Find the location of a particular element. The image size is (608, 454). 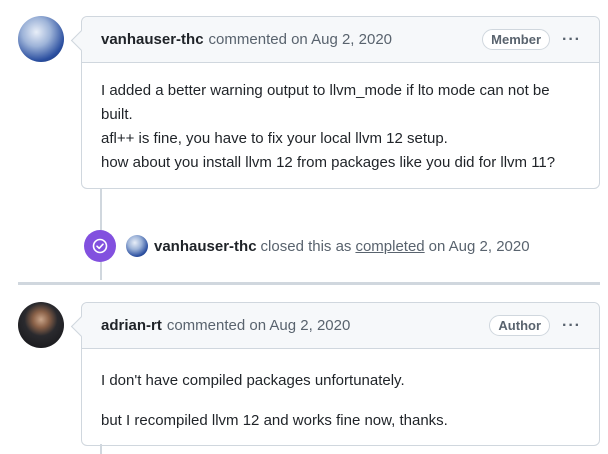

avatar-vanhauser-thc is located at coordinates (41, 39).